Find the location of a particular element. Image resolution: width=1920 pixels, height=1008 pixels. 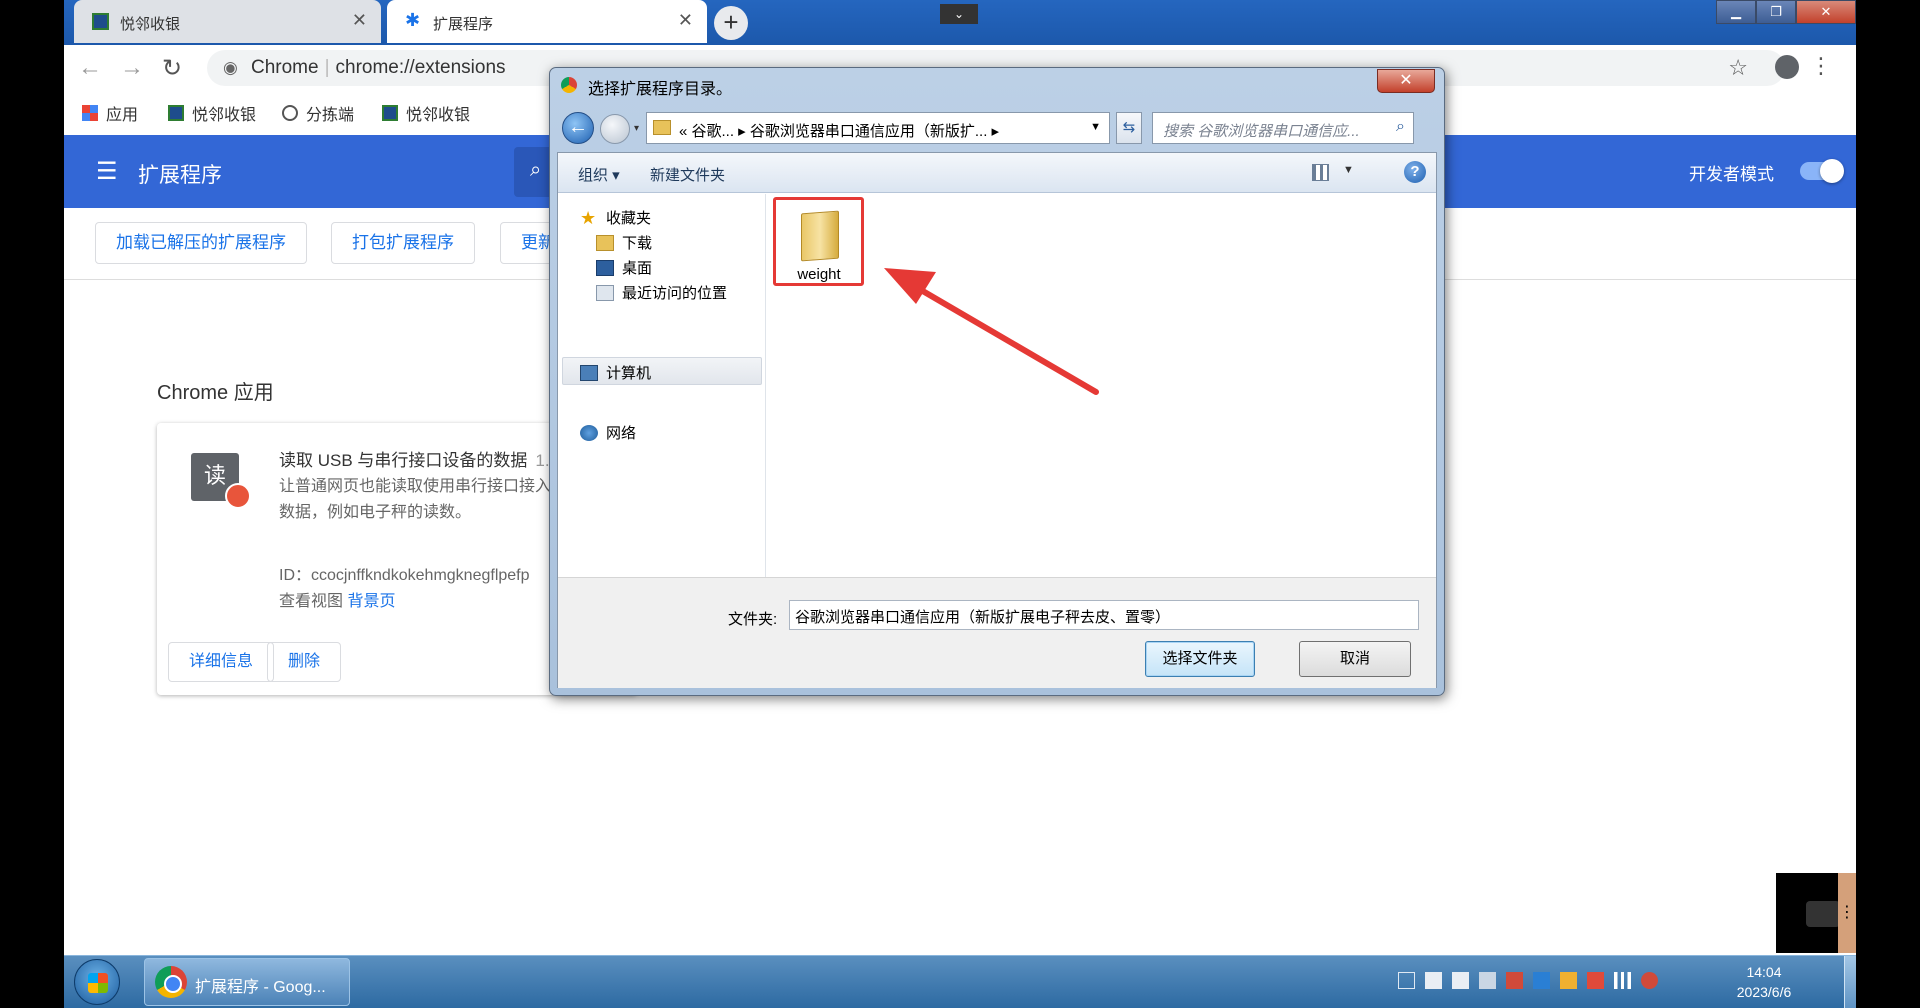

nav-desktop: 桌面 is located at coordinates (624, 267).